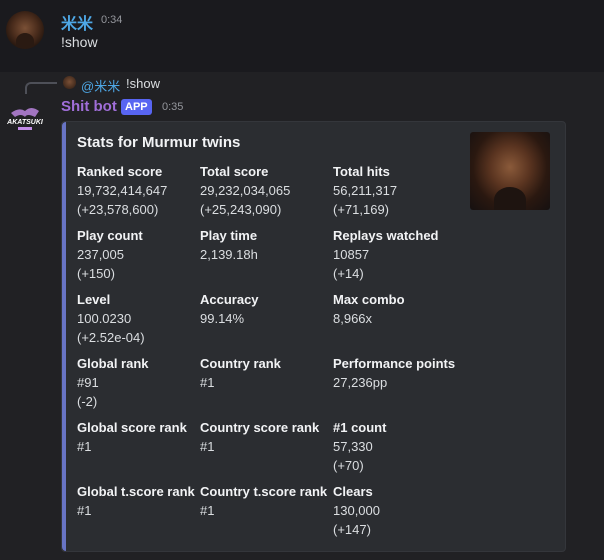 The height and width of the screenshot is (560, 604). I want to click on embed-field: Ranked score 19,732,414,647 (+23,578,600), so click(122, 190).